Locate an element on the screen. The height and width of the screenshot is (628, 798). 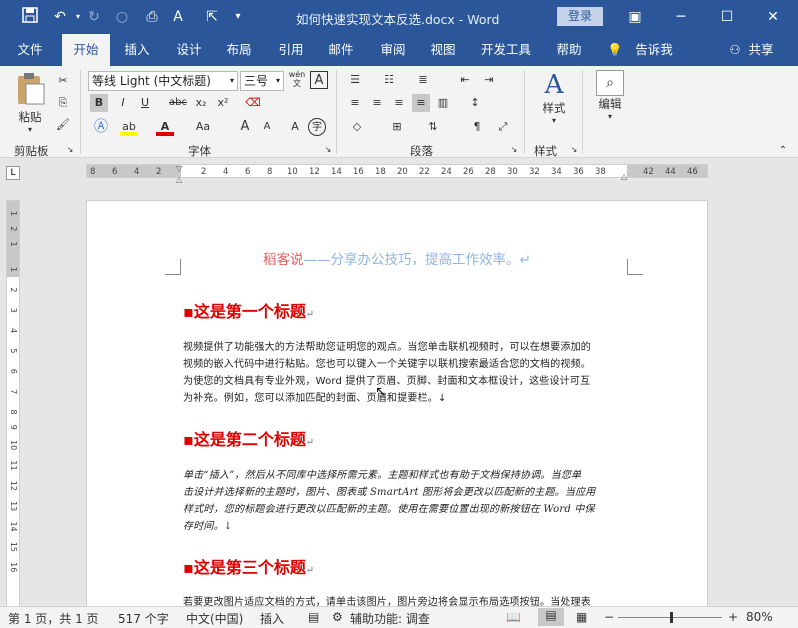
numbering-icon: ☷ is located at coordinates (389, 80).